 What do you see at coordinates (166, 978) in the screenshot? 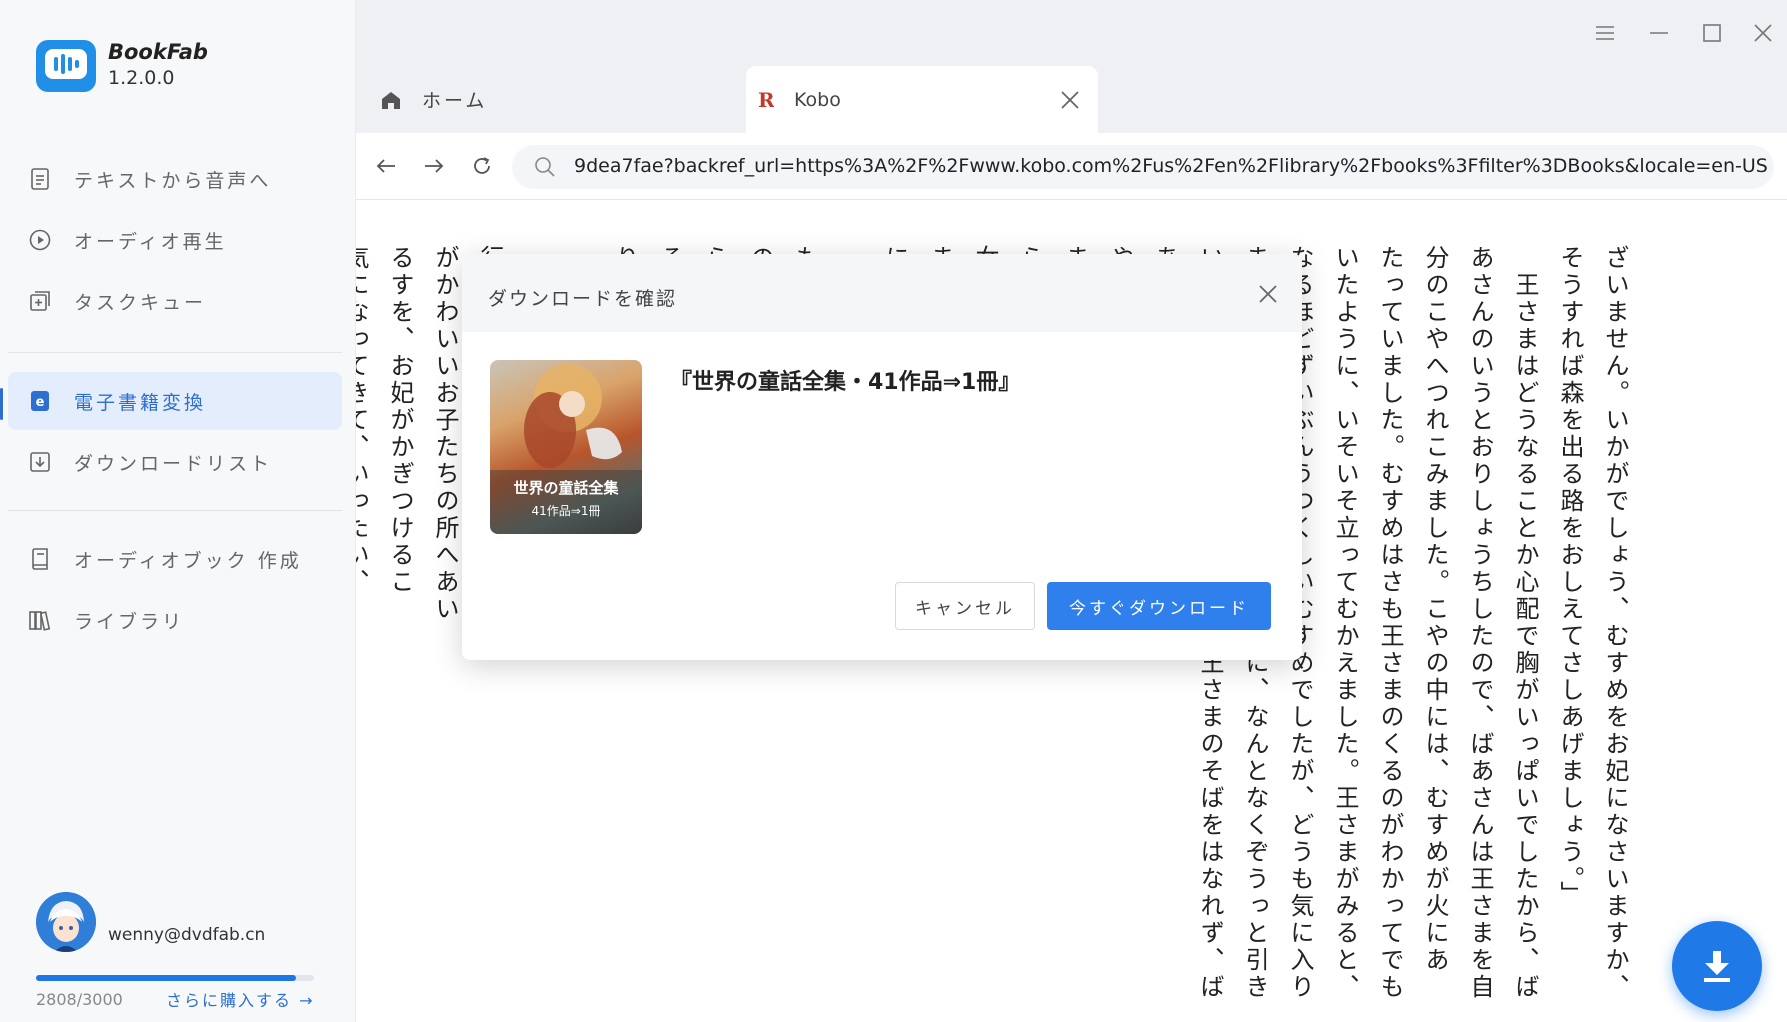
I see `quota-progress-fill` at bounding box center [166, 978].